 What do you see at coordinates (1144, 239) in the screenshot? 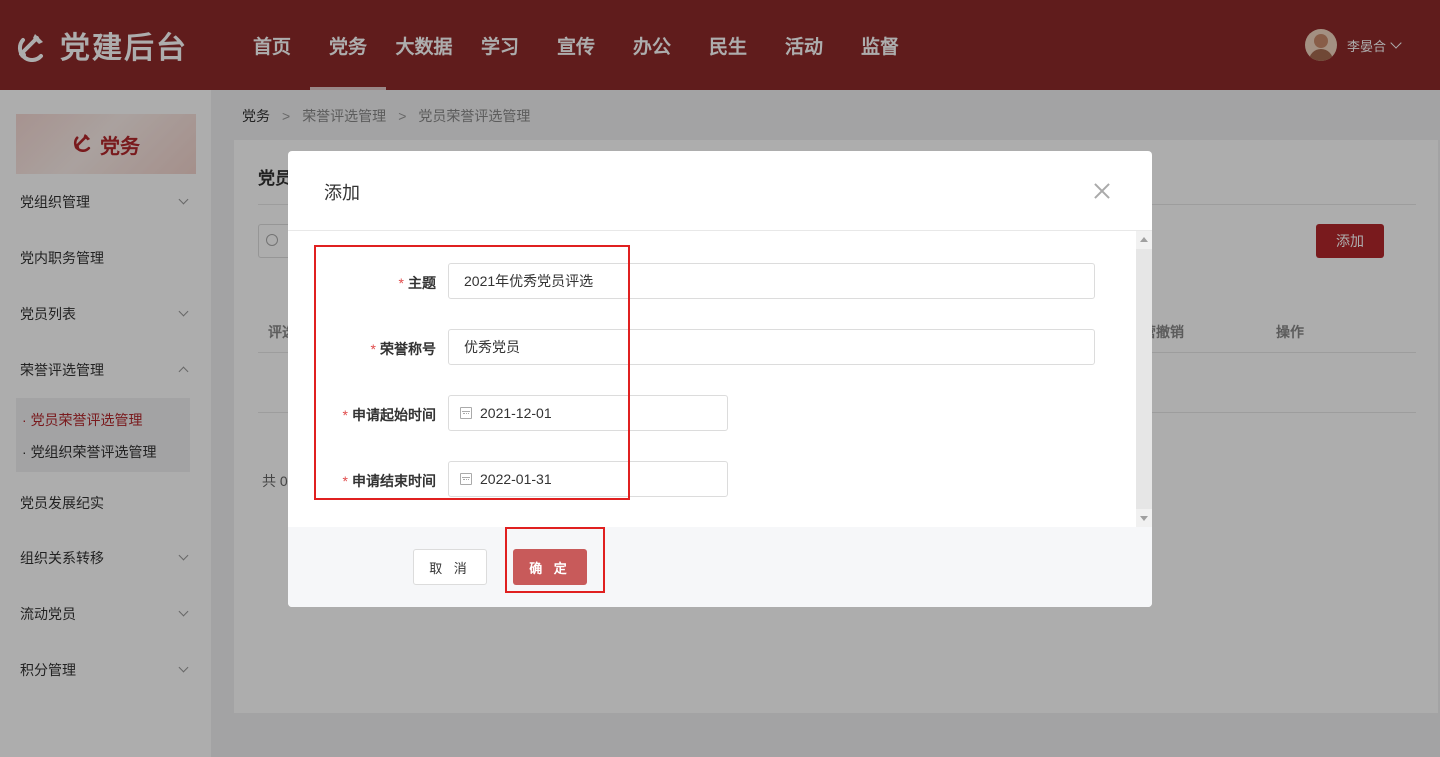
I see `scroll-up-arrow-icon` at bounding box center [1144, 239].